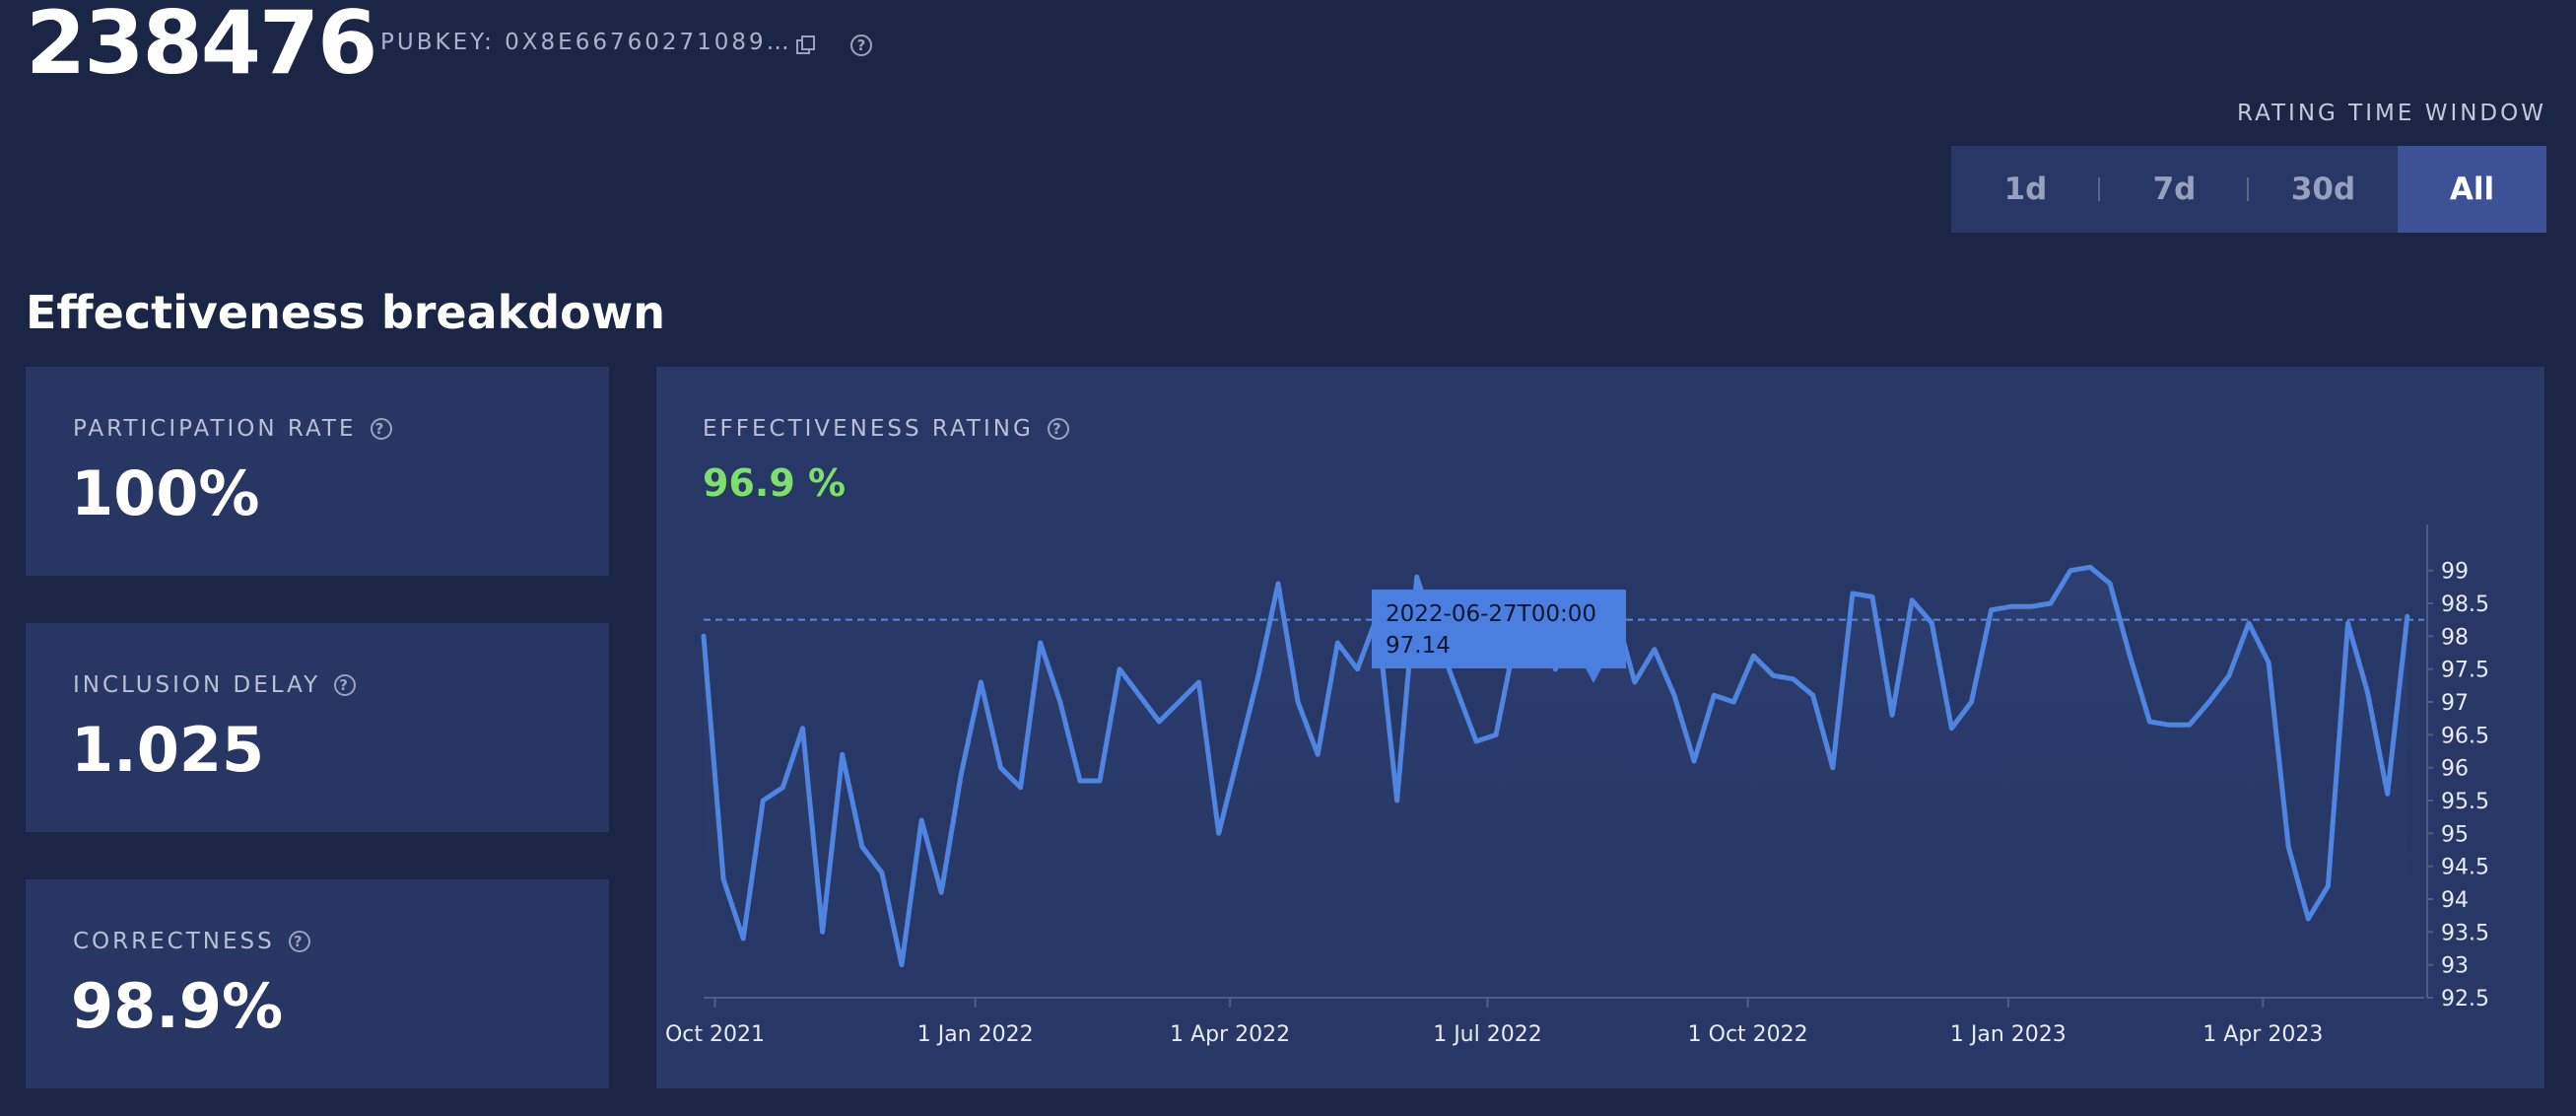 The image size is (2576, 1116). I want to click on y-tick-label: 95, so click(2455, 834).